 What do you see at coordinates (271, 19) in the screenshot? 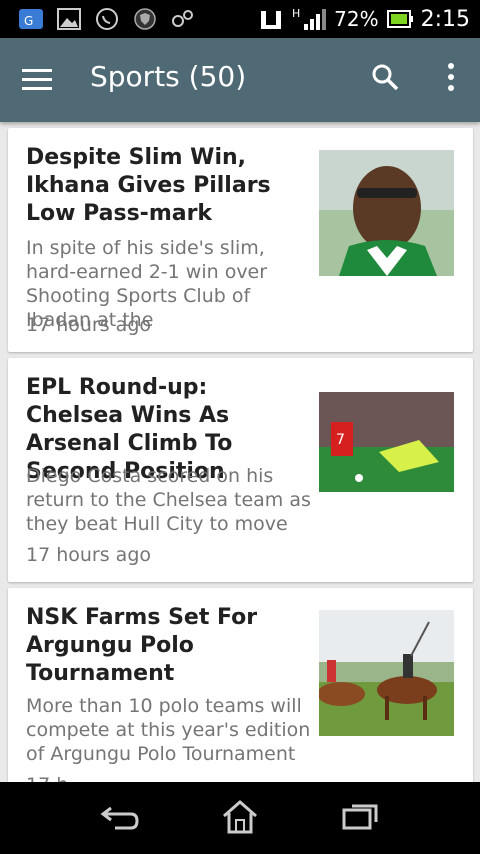
I see `nfc-icon` at bounding box center [271, 19].